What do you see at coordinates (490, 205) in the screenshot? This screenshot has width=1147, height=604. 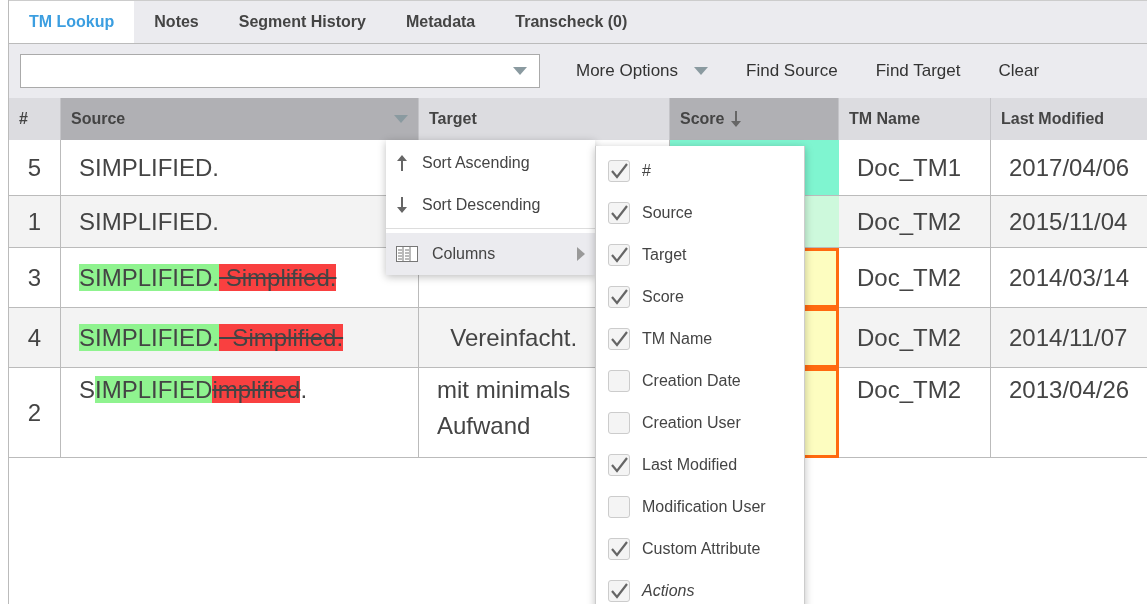 I see `menu-item: Sort Descending` at bounding box center [490, 205].